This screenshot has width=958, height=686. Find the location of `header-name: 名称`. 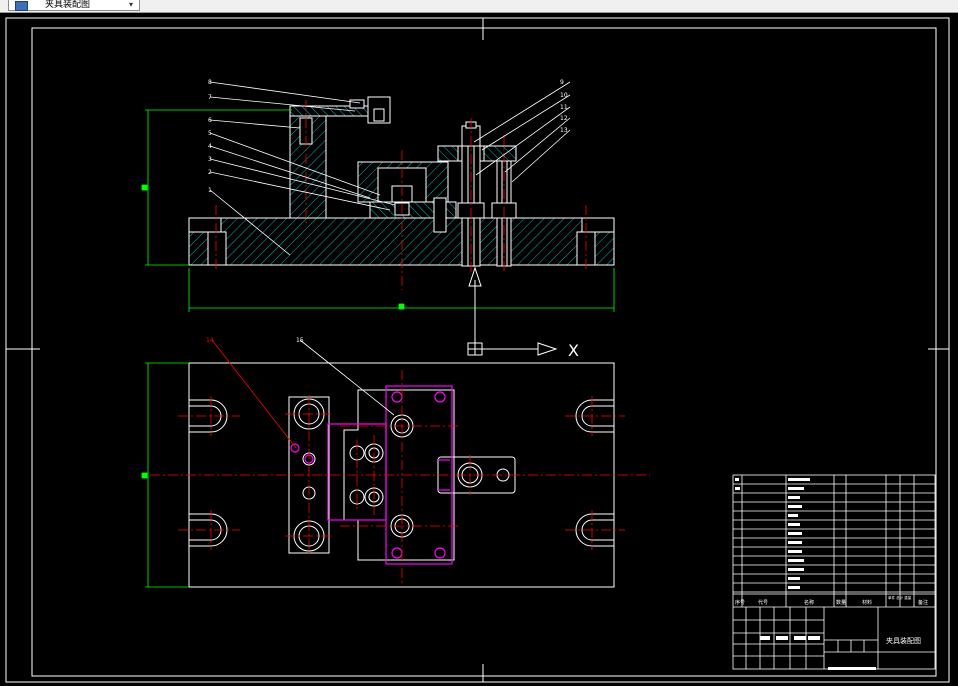

header-name: 名称 is located at coordinates (809, 602).